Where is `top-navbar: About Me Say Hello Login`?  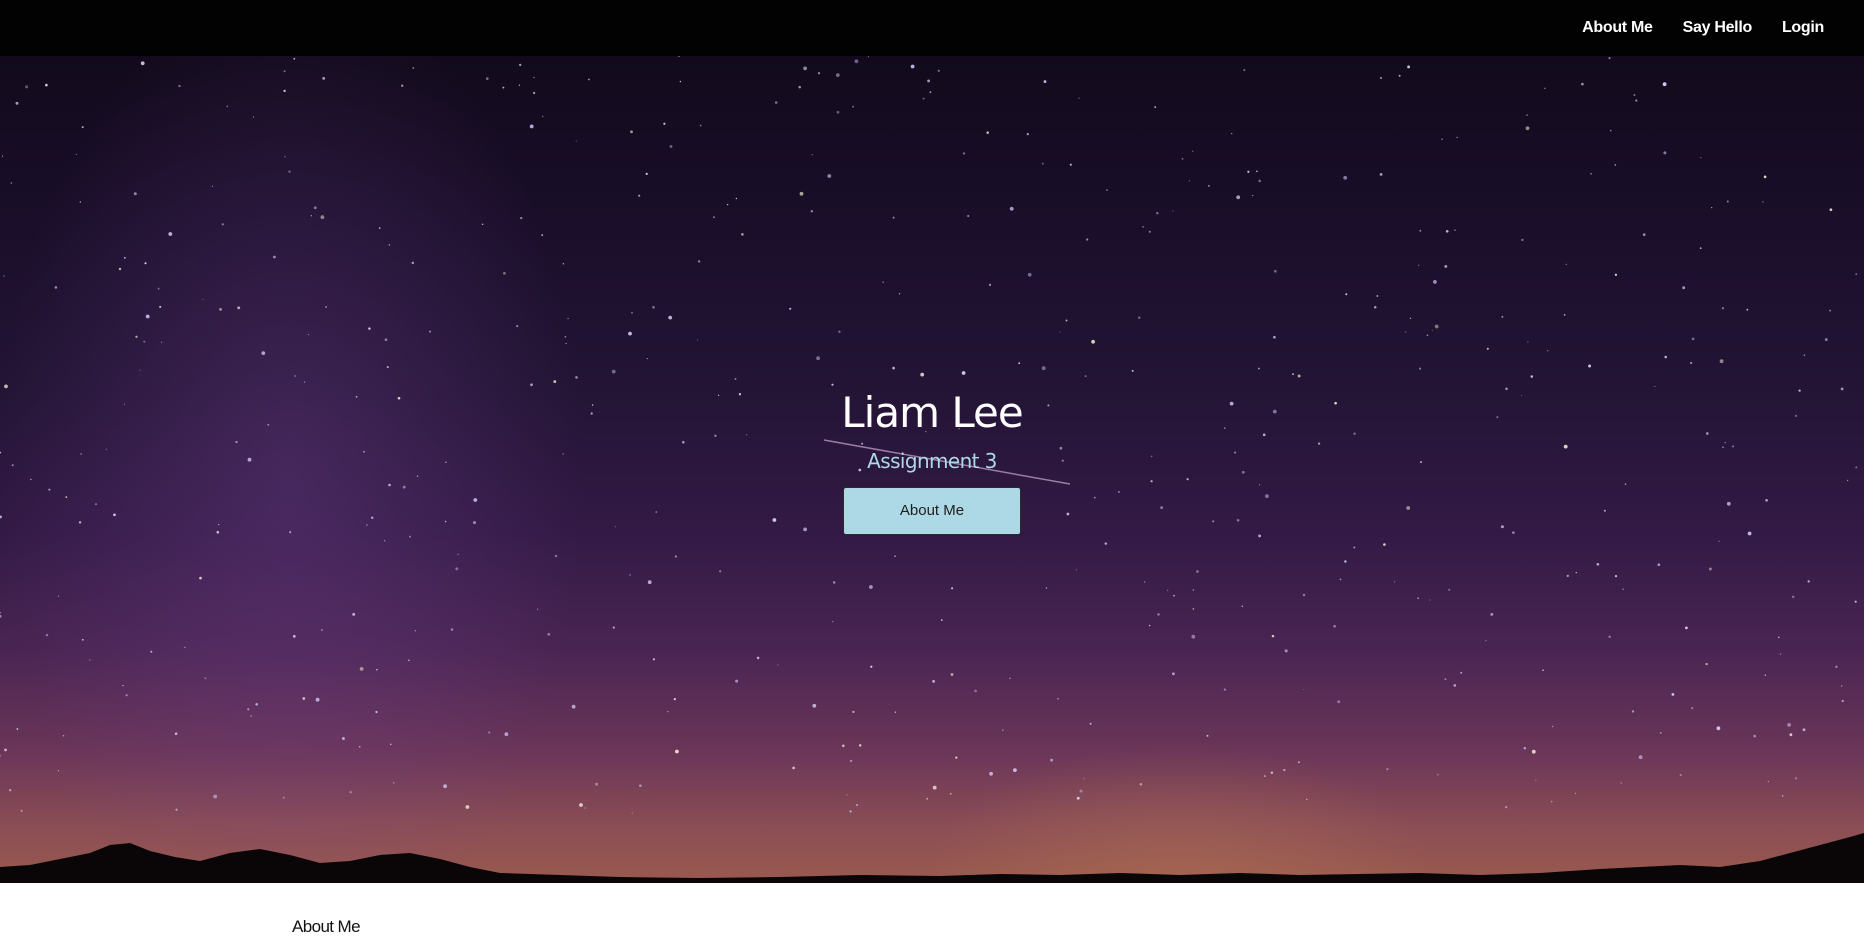 top-navbar: About Me Say Hello Login is located at coordinates (932, 28).